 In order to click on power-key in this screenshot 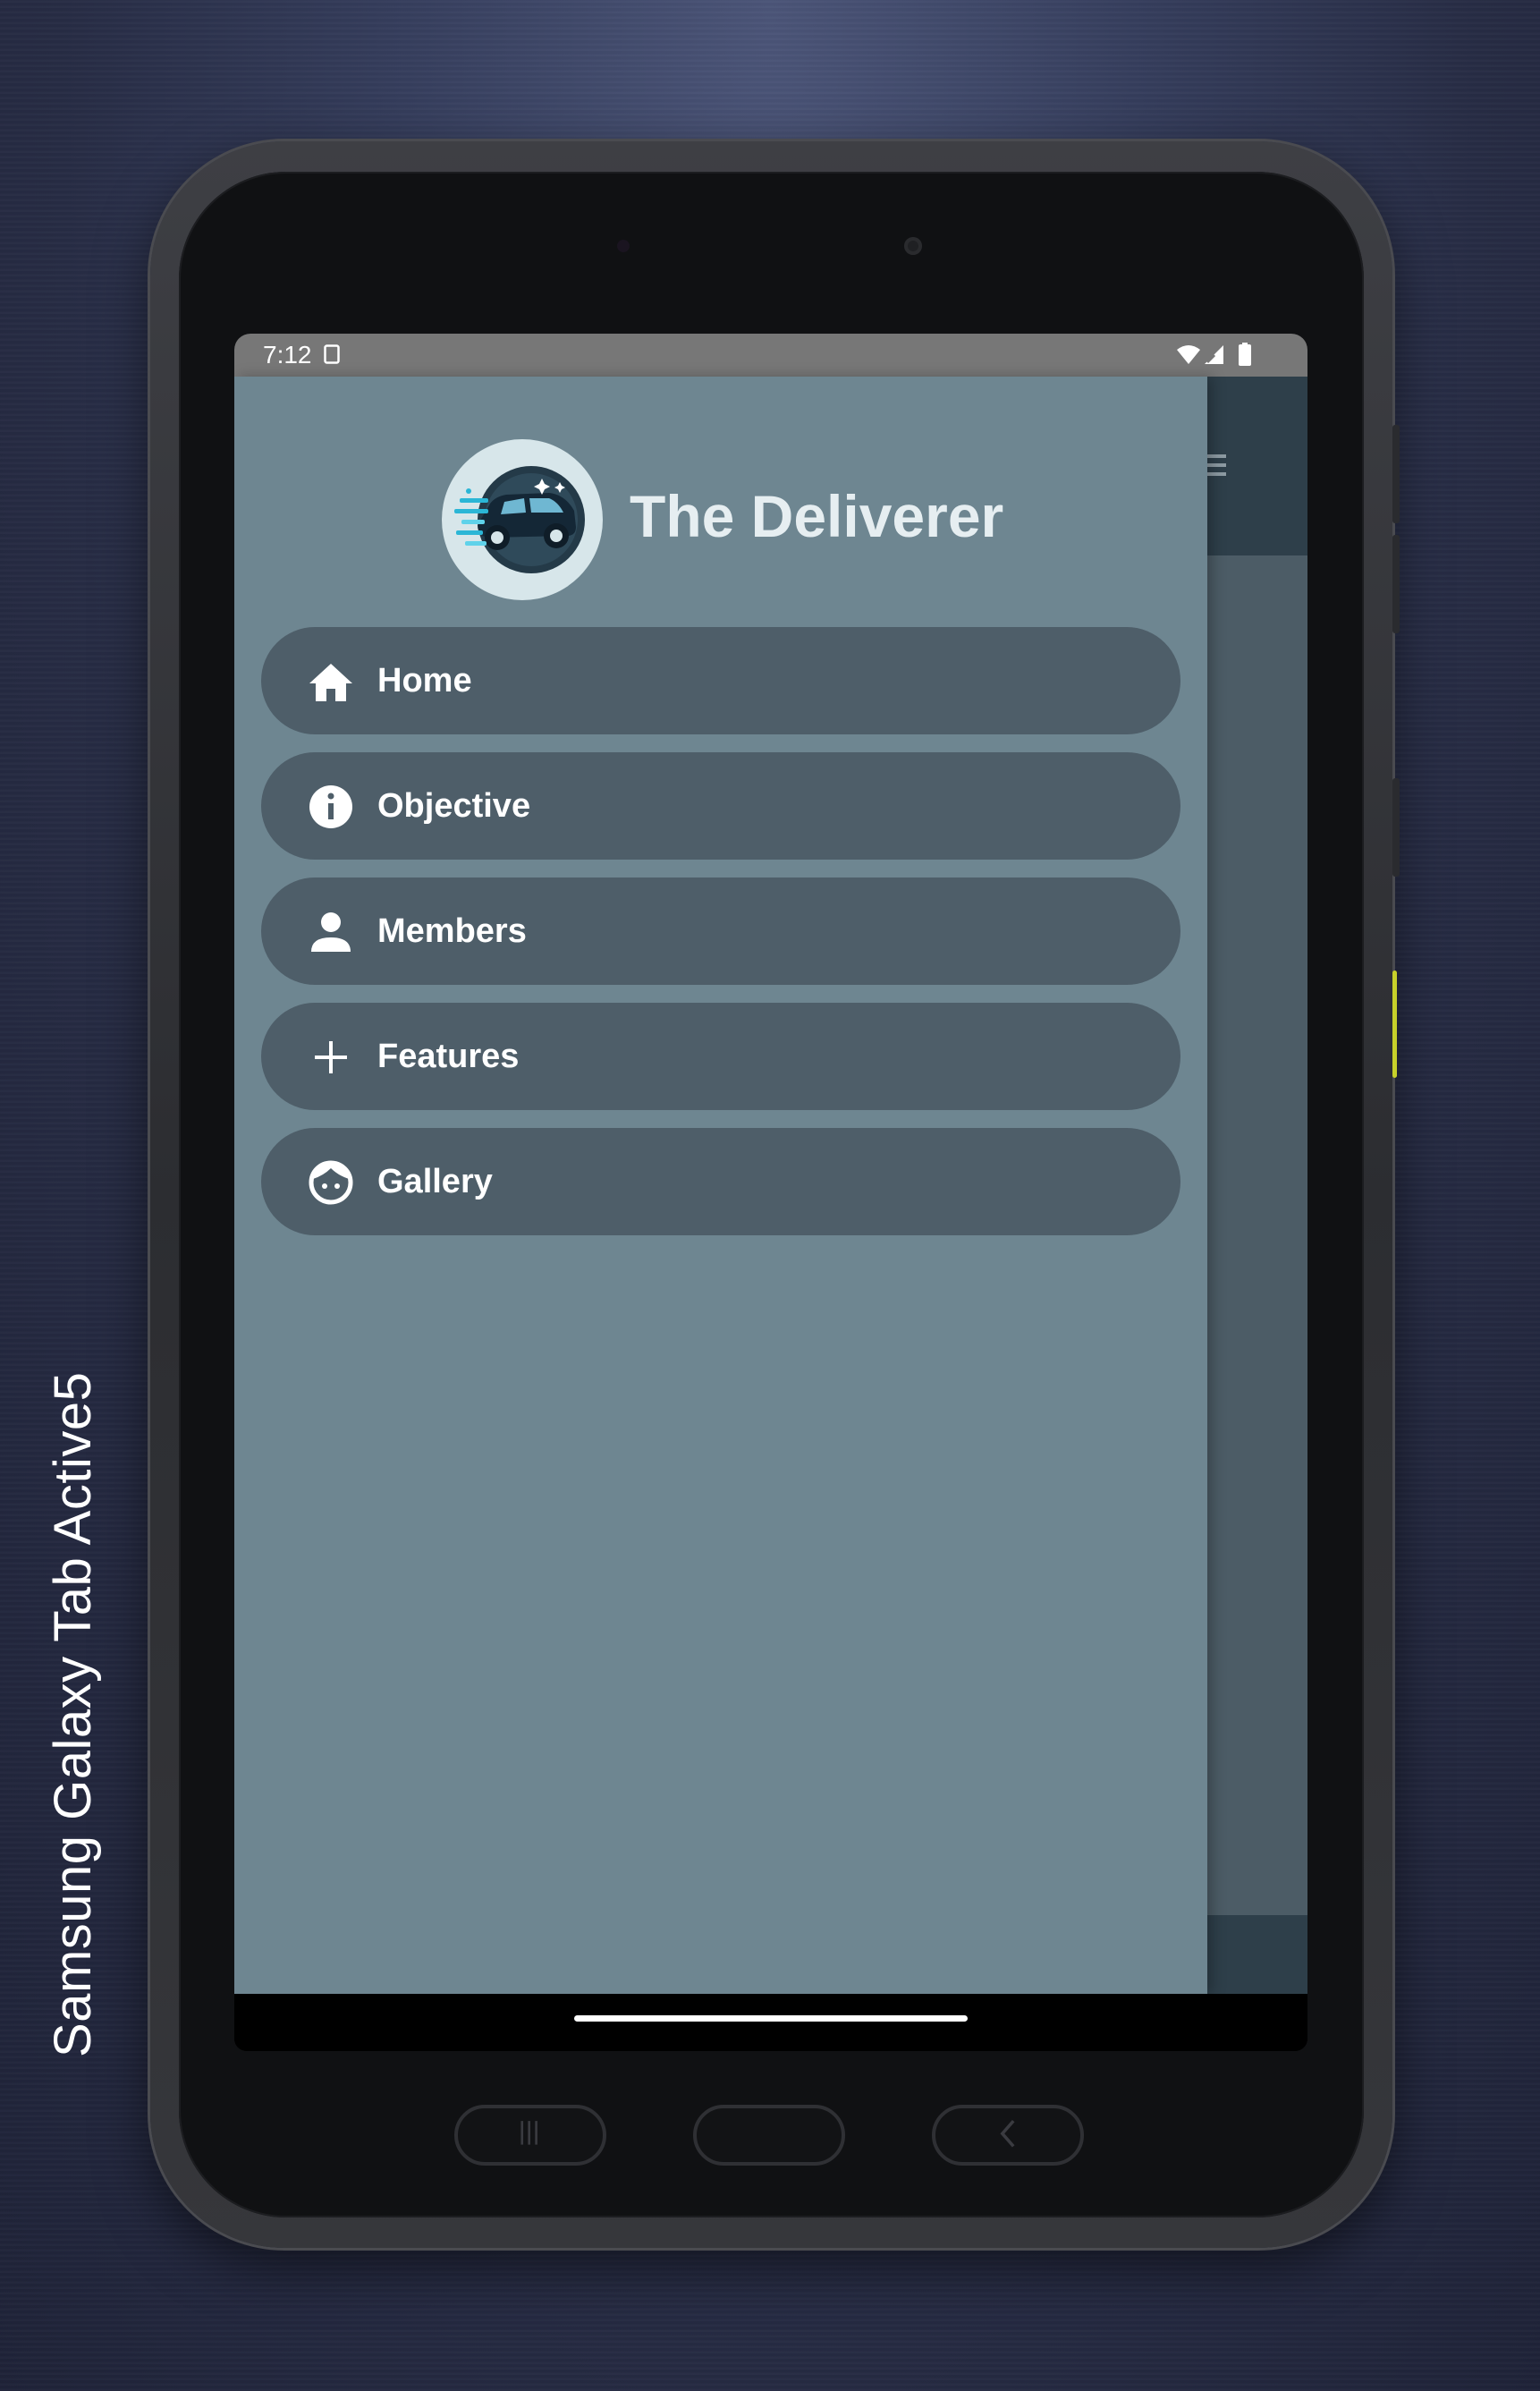, I will do `click(1396, 827)`.